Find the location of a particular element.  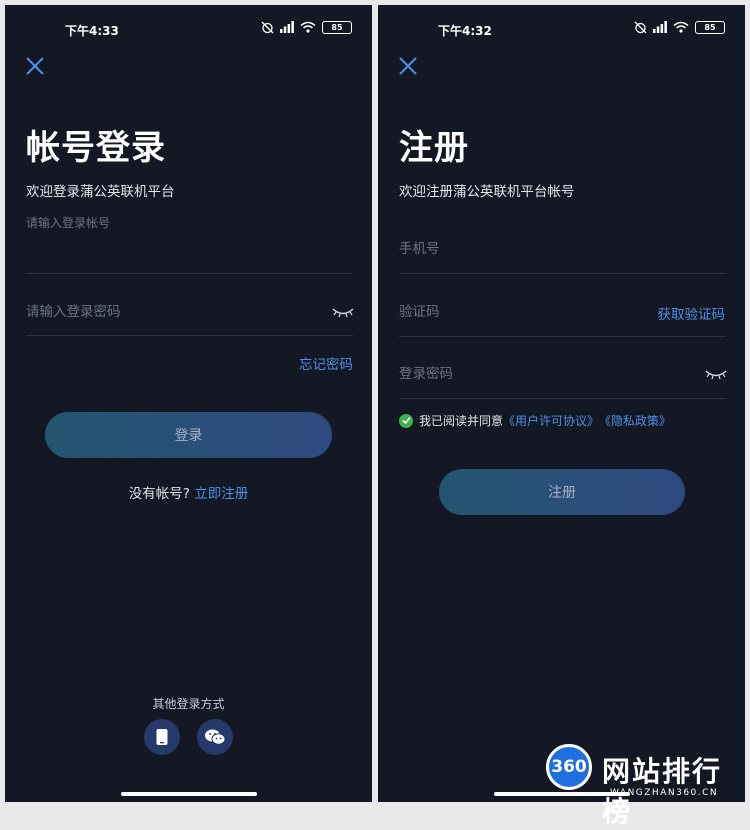

page-title: 帐号登录 is located at coordinates (96, 148).